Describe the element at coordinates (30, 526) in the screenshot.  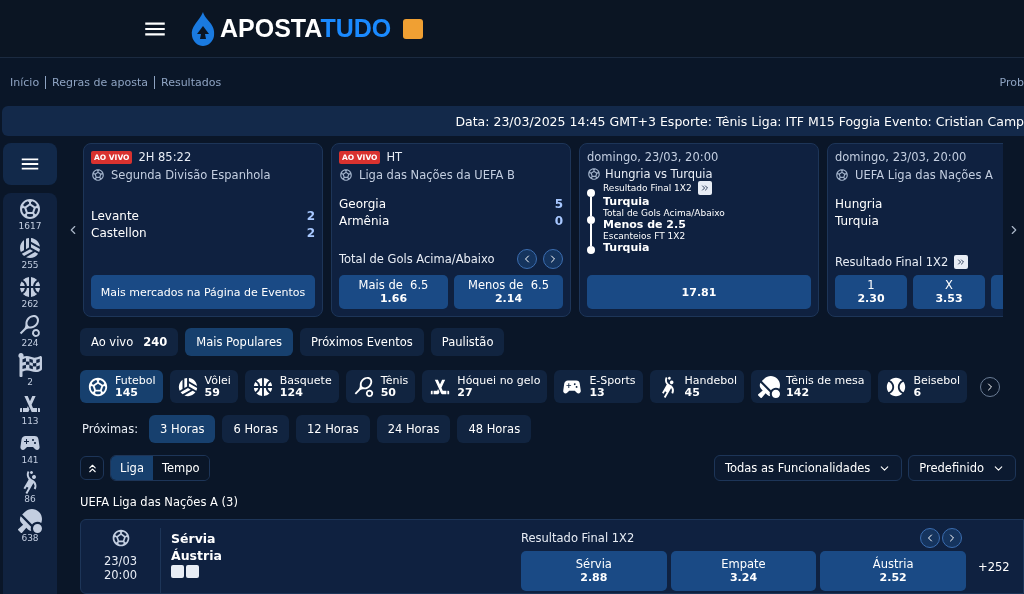
I see `sport-nav-item: 638` at that location.